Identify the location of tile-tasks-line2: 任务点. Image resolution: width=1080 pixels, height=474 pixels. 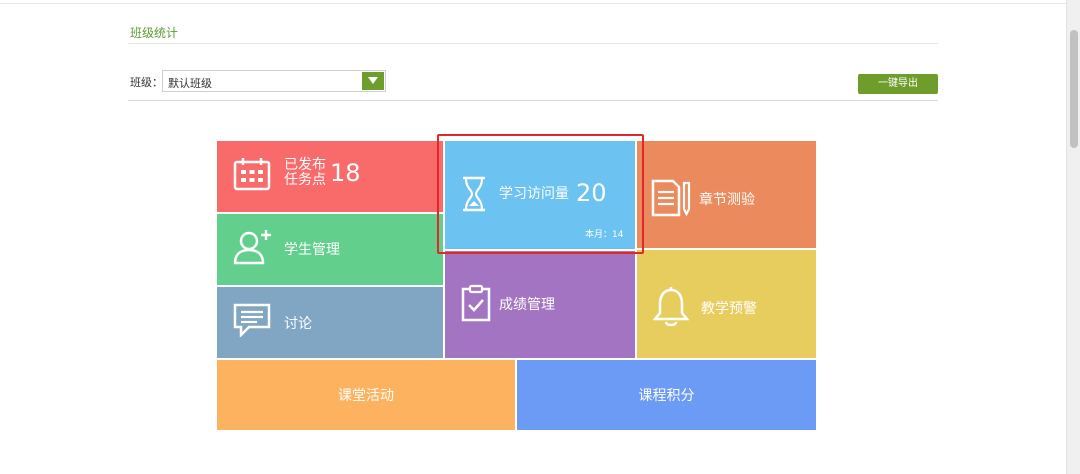
(305, 180).